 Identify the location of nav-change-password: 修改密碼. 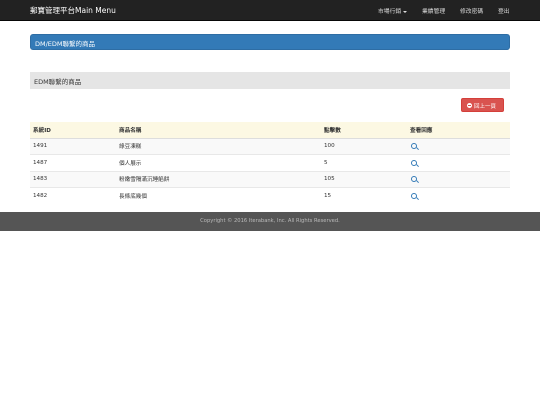
(471, 10).